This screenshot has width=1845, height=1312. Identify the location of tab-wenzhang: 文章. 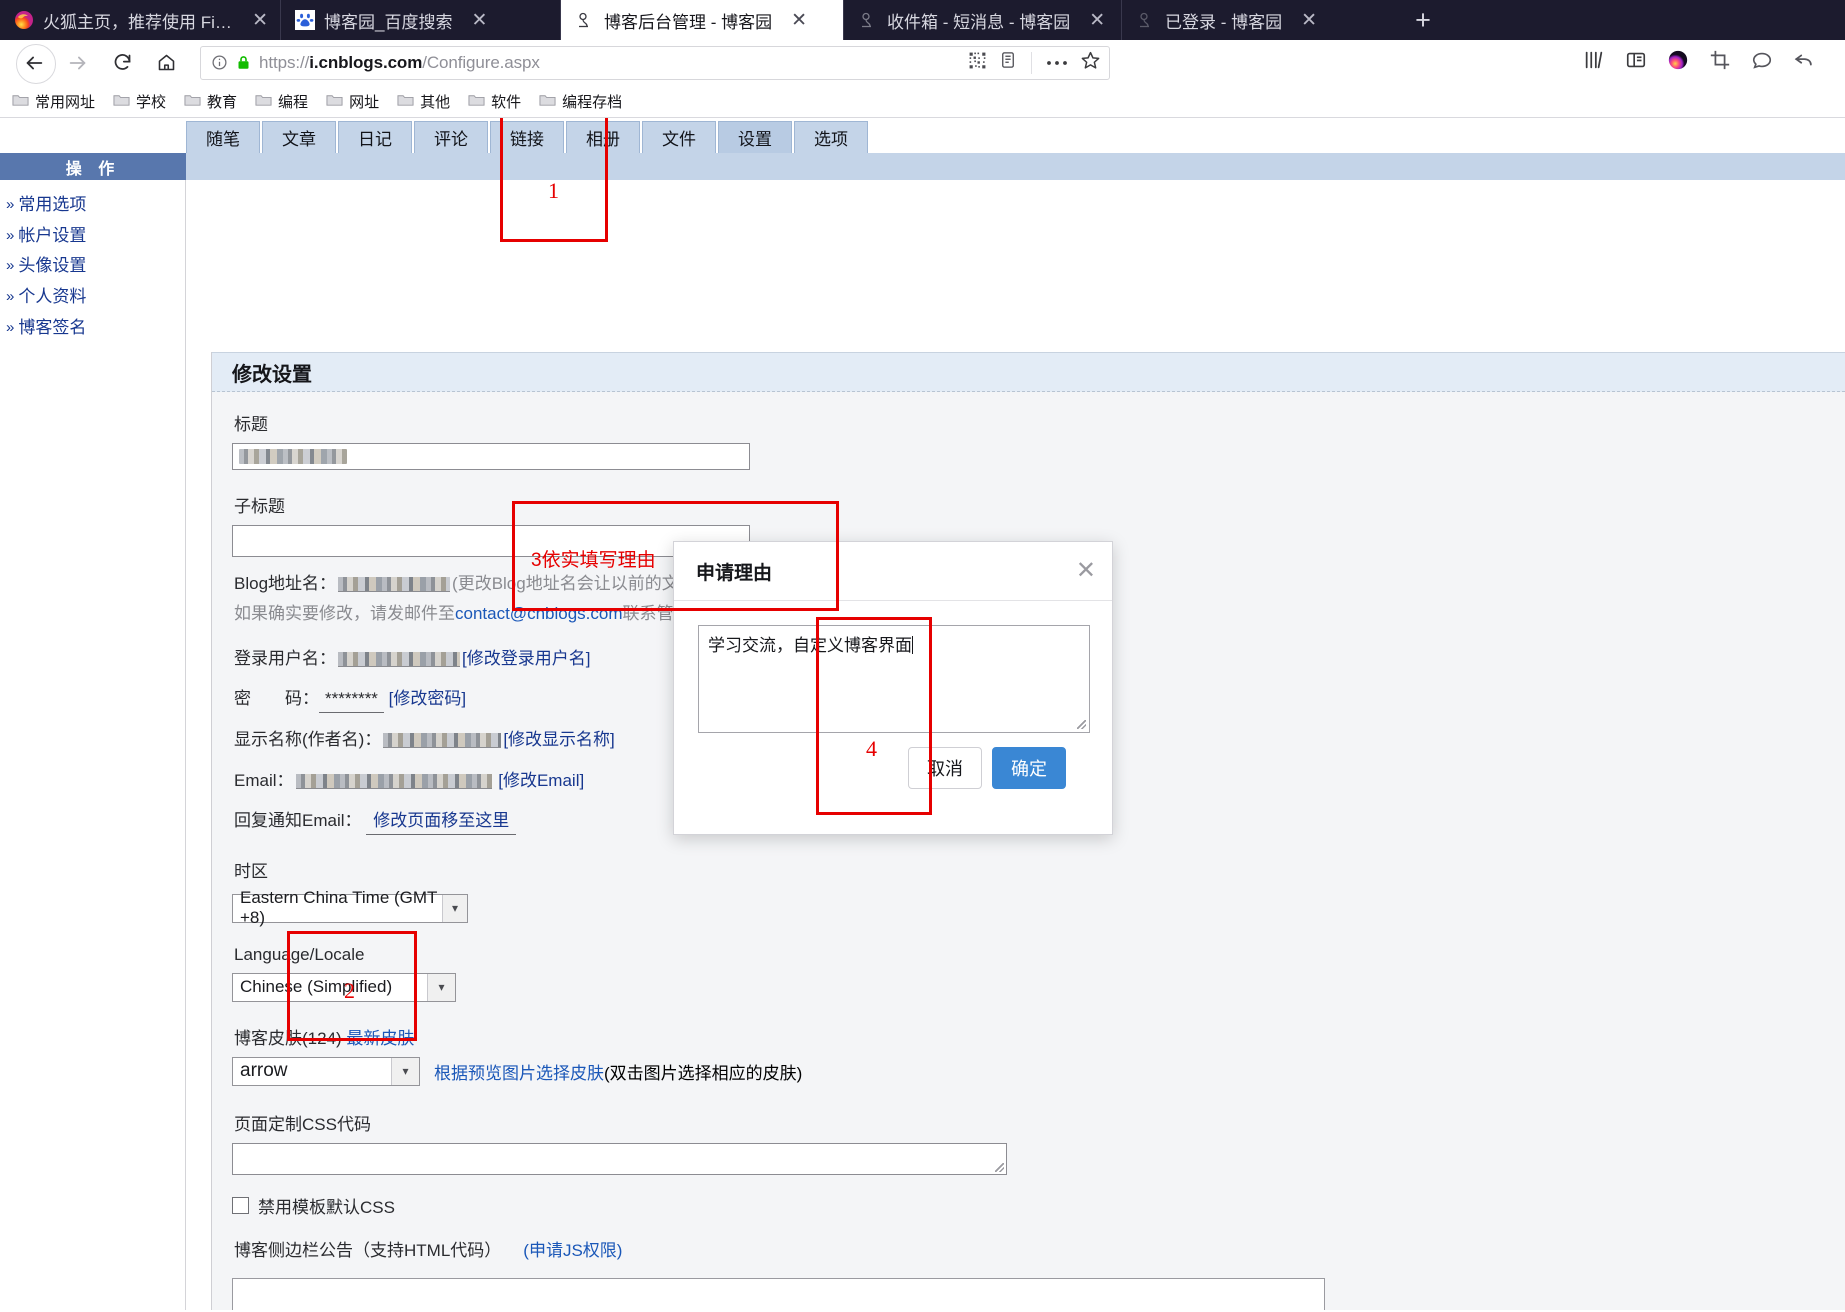
(299, 137).